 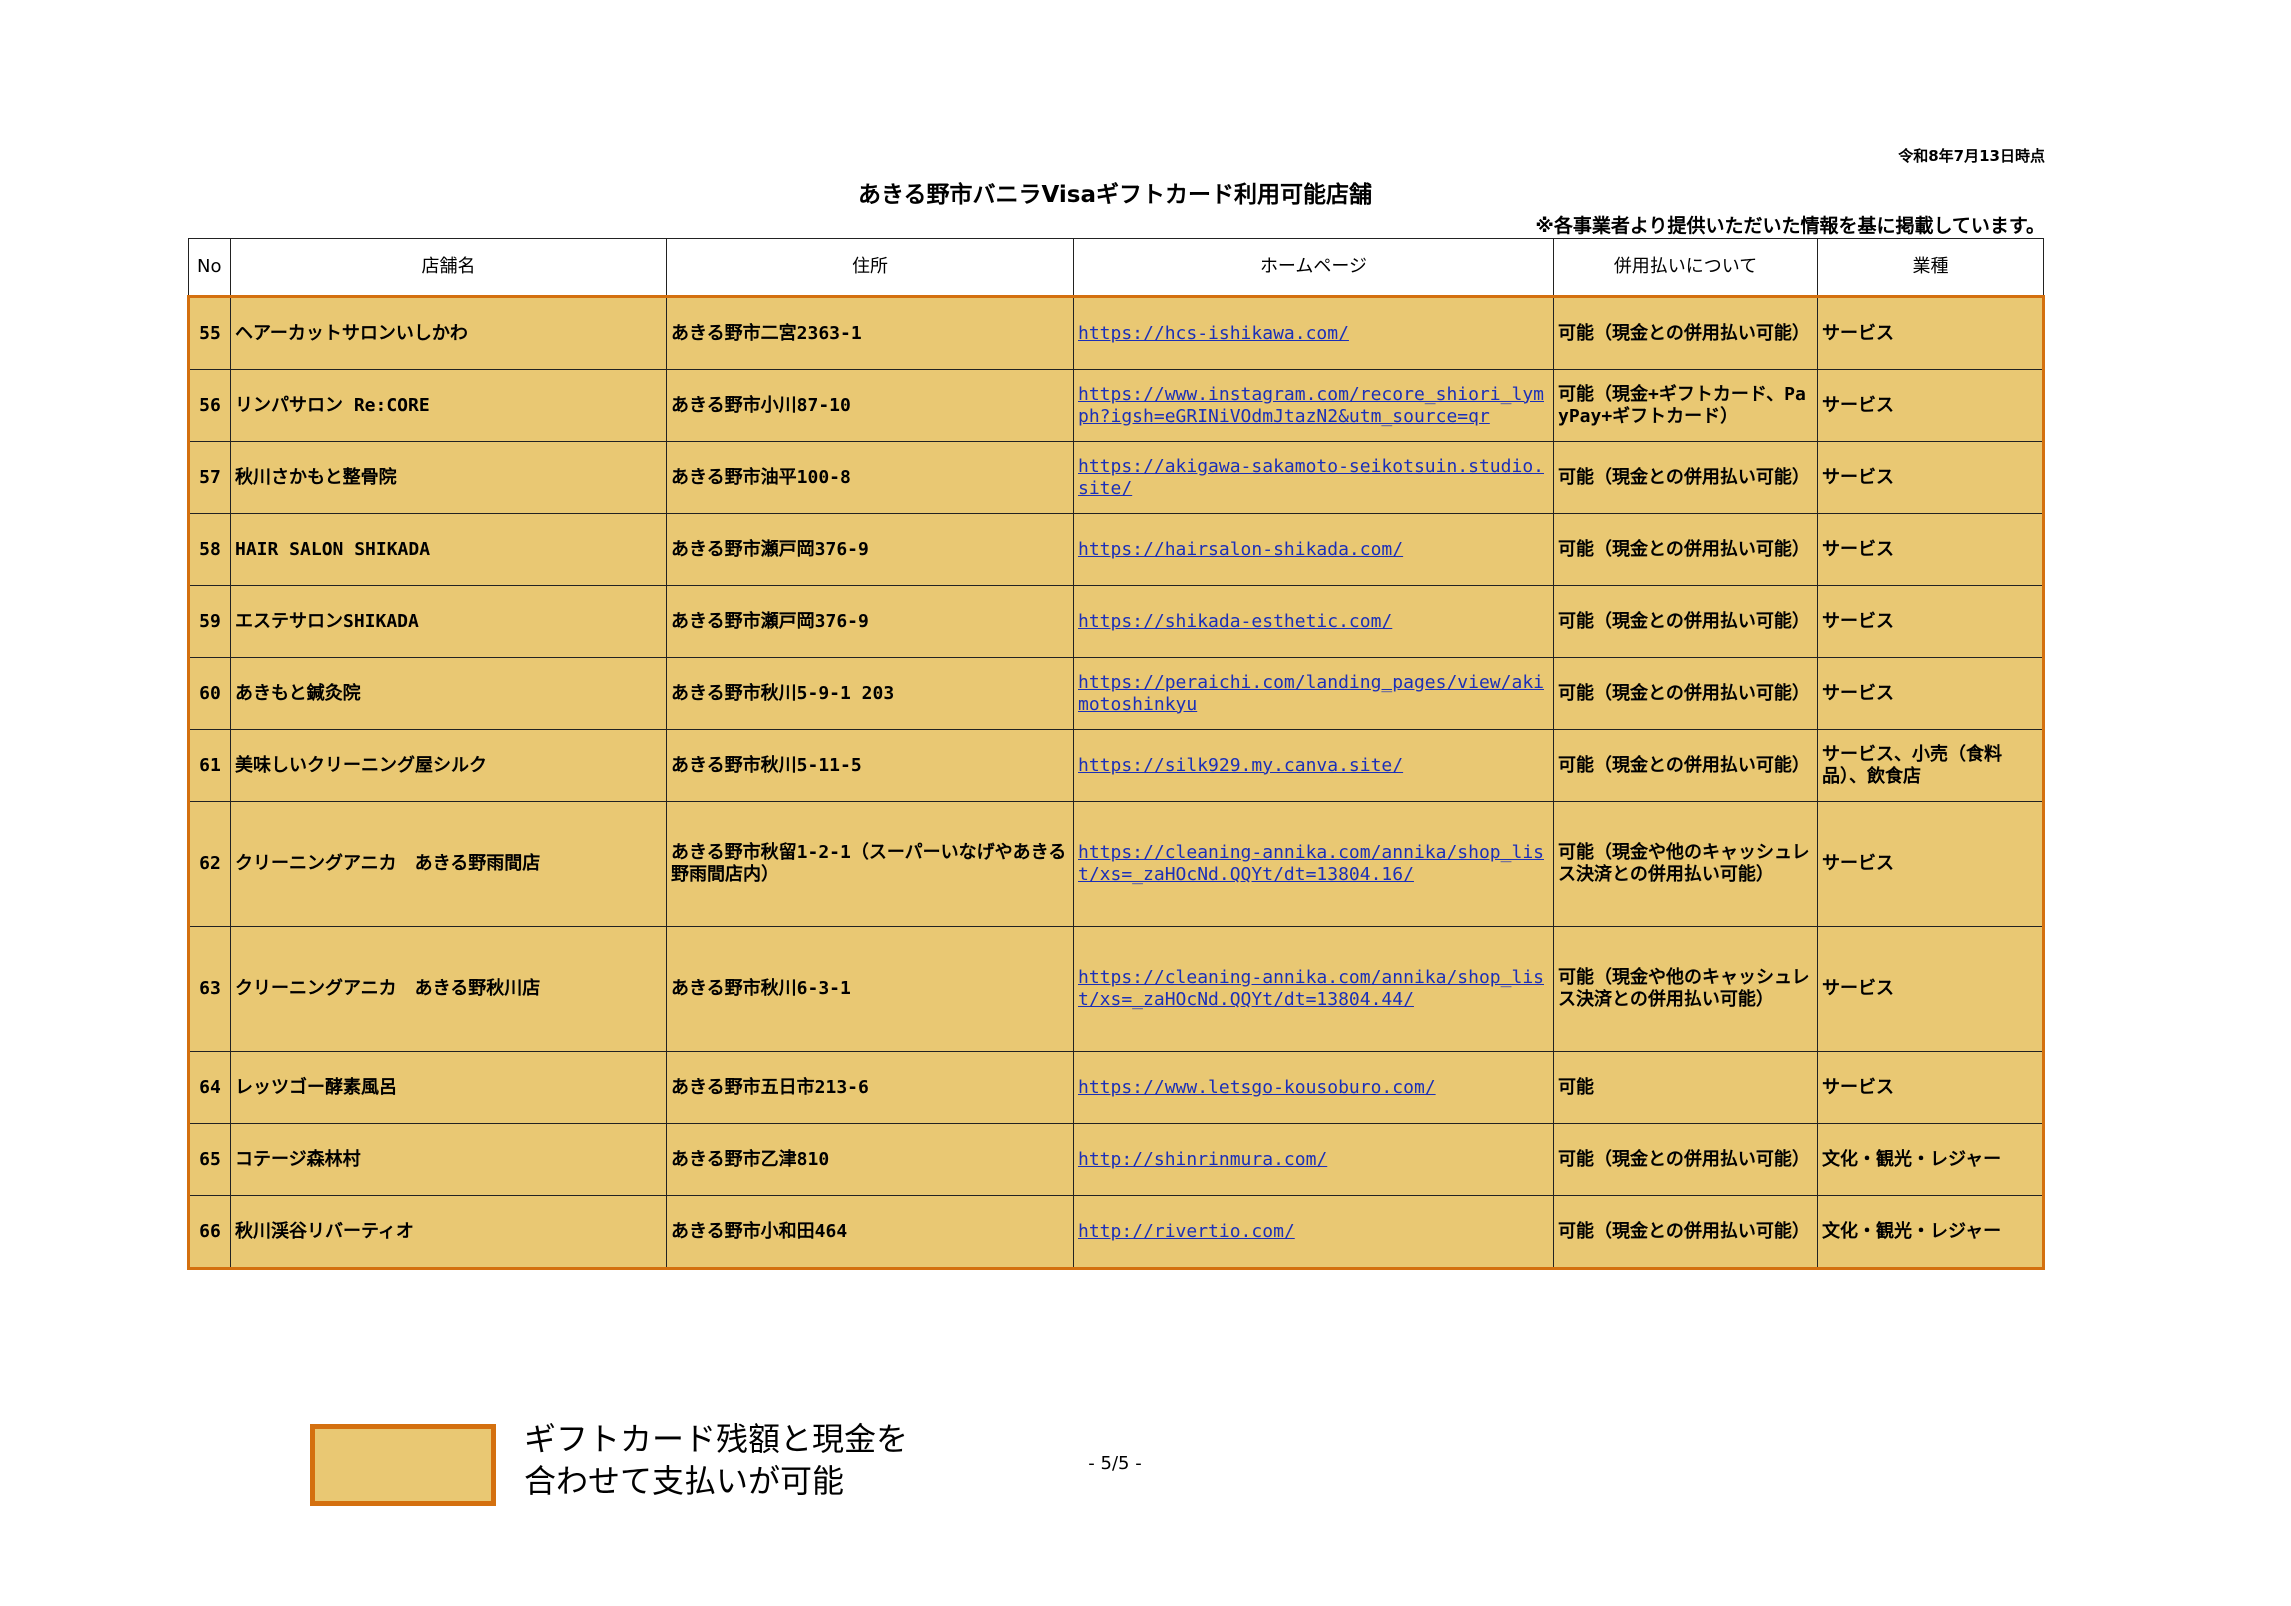 What do you see at coordinates (870, 765) in the screenshot?
I see `store-address: あきる野市秋川5-11-5` at bounding box center [870, 765].